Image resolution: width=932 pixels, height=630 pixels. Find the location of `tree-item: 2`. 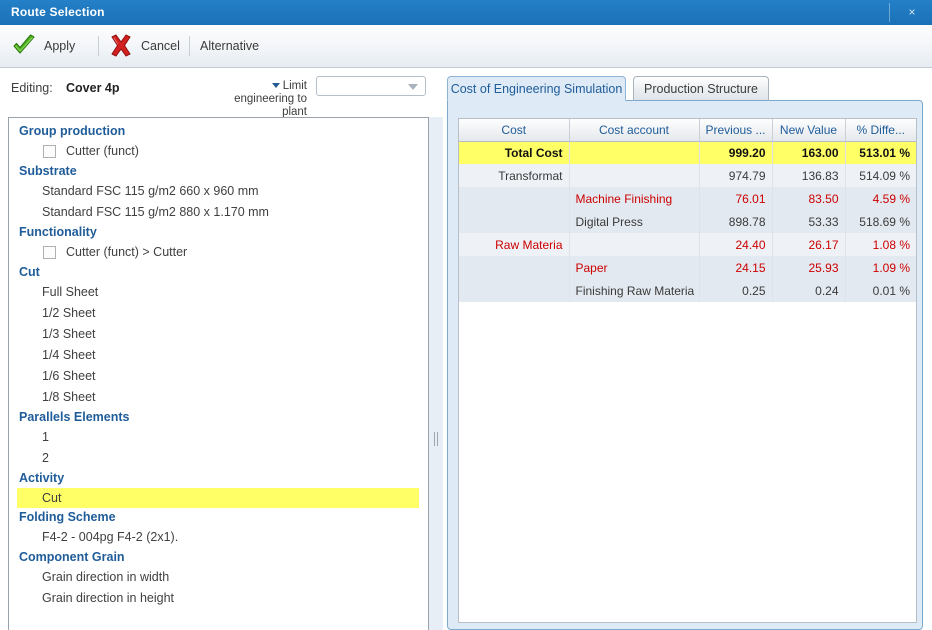

tree-item: 2 is located at coordinates (218, 458).